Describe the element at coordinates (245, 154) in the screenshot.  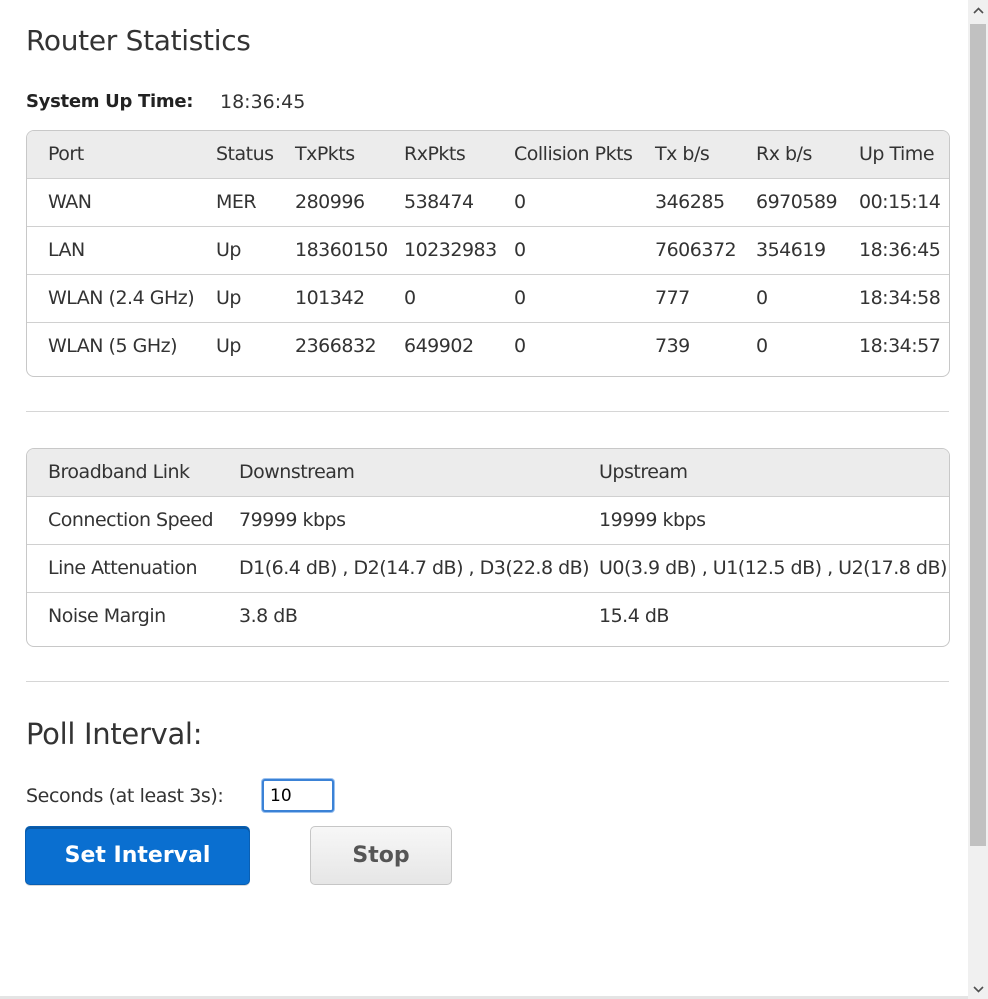
I see `column-header-status: Status` at that location.